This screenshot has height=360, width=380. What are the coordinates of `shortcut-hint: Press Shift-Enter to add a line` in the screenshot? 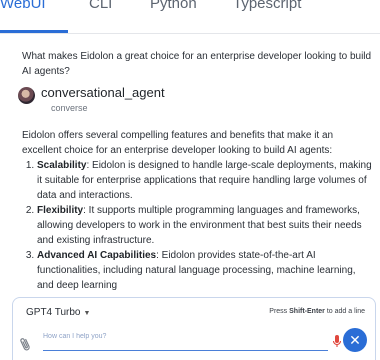 It's located at (317, 311).